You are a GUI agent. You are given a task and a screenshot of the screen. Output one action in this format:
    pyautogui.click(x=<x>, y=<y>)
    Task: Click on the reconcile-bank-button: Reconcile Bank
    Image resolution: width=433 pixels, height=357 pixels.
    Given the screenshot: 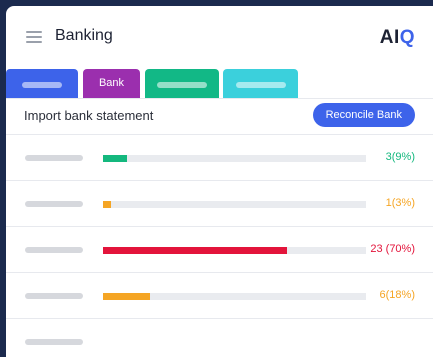 What is the action you would take?
    pyautogui.click(x=363, y=115)
    